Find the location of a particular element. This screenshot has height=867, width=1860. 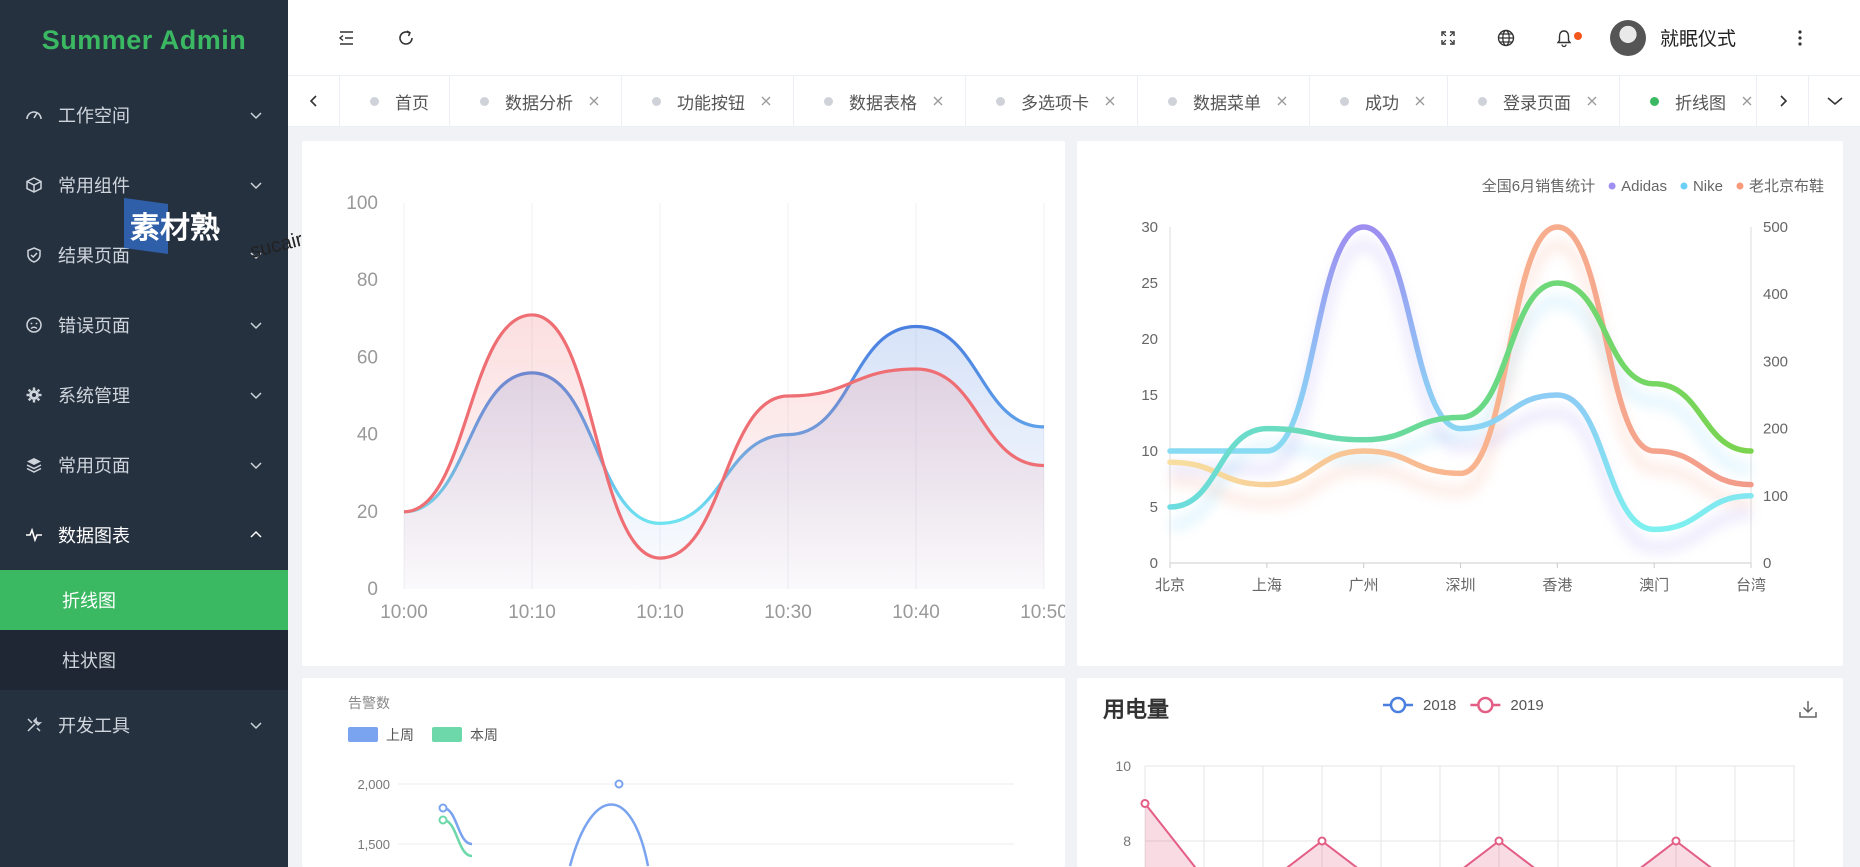

top-header: 就眠仪式 is located at coordinates (1074, 37).